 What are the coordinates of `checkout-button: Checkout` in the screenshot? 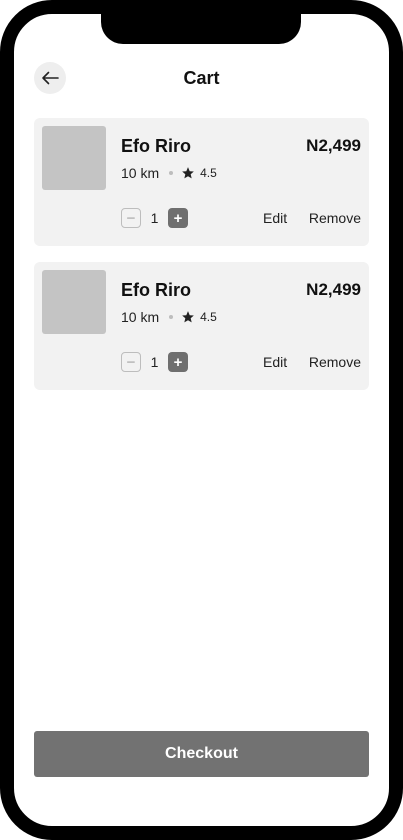 It's located at (201, 754).